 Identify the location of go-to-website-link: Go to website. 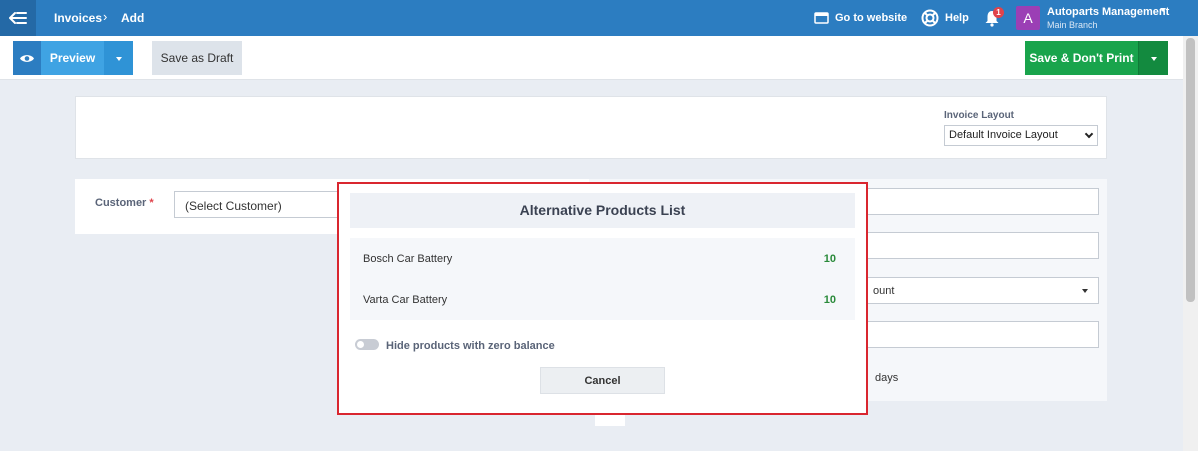
(860, 18).